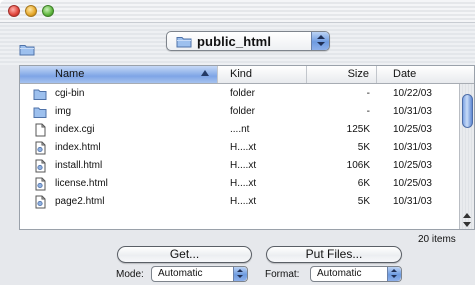 The image size is (475, 285). What do you see at coordinates (339, 273) in the screenshot?
I see `format-value: Automatic` at bounding box center [339, 273].